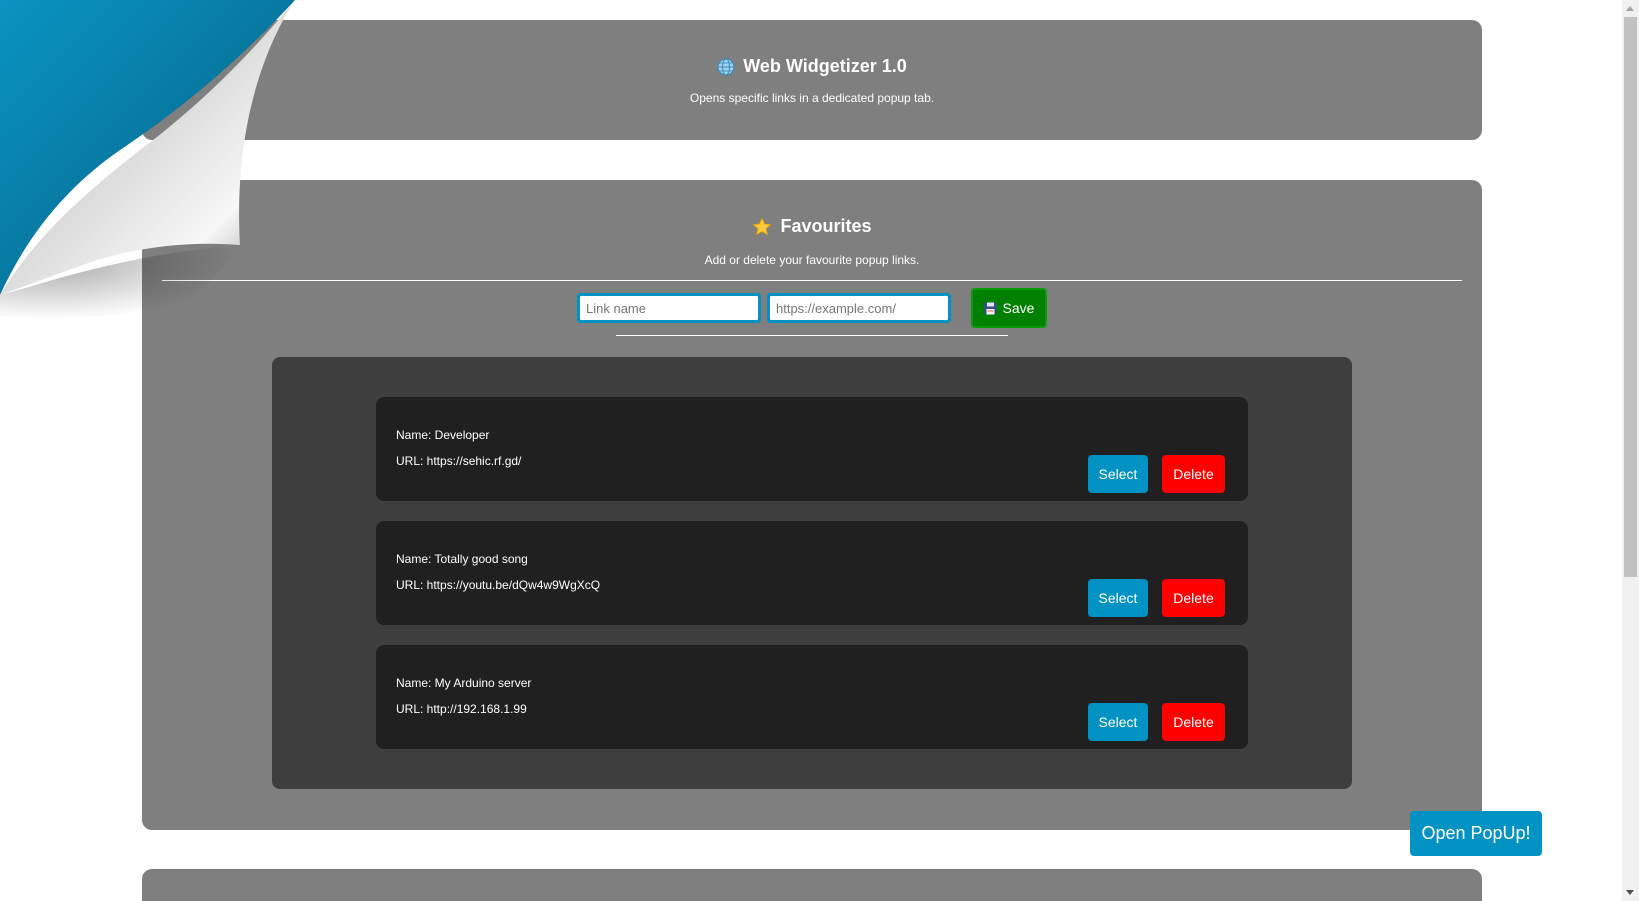 The height and width of the screenshot is (901, 1639). Describe the element at coordinates (826, 226) in the screenshot. I see `favourites-title-text: Favourites` at that location.